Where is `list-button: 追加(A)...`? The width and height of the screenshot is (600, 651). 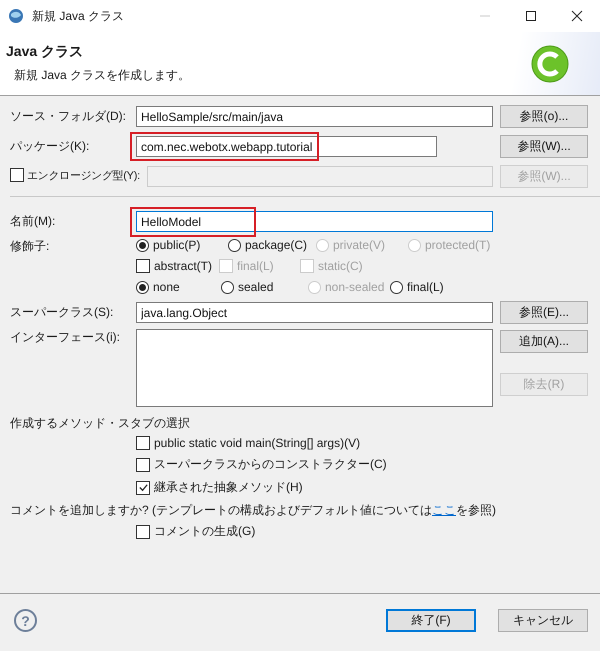
list-button: 追加(A)... is located at coordinates (544, 341).